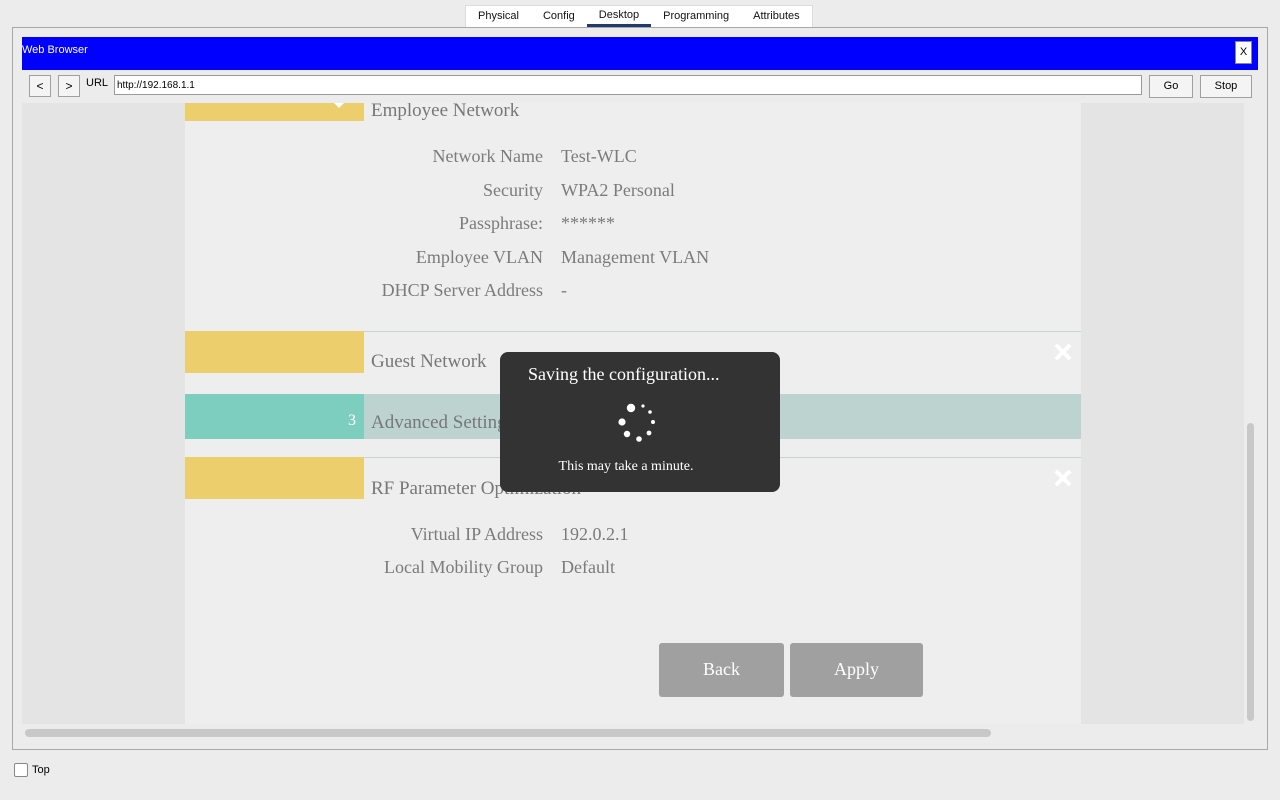  I want to click on horizontal-scrollbar, so click(640, 733).